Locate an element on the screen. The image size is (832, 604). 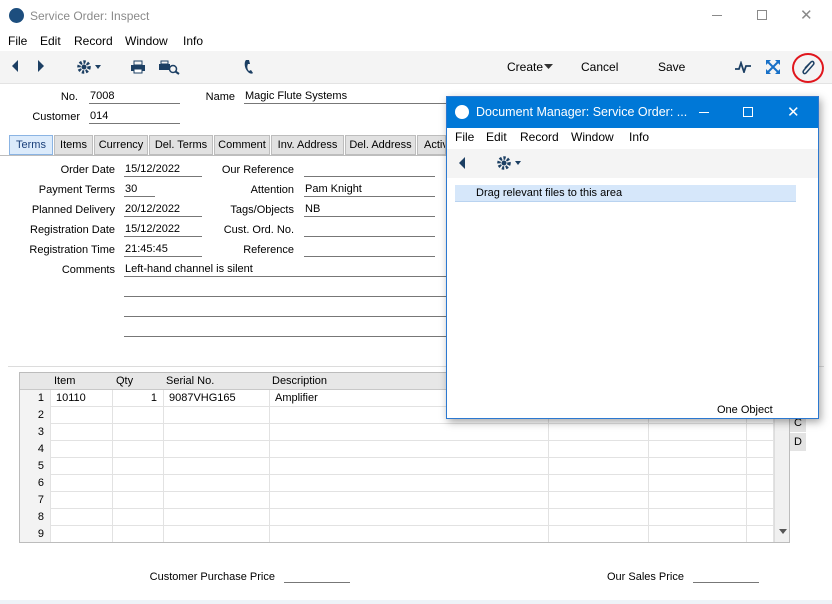
table-row: 3 is located at coordinates (397, 432).